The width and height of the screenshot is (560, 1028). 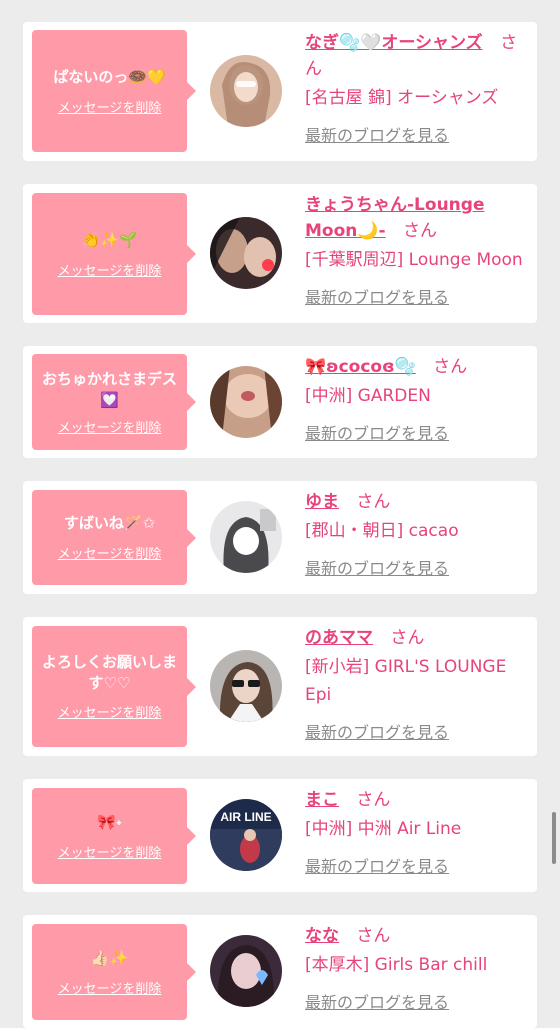 I want to click on shop-info: [中洲] GARDEN, so click(x=368, y=396).